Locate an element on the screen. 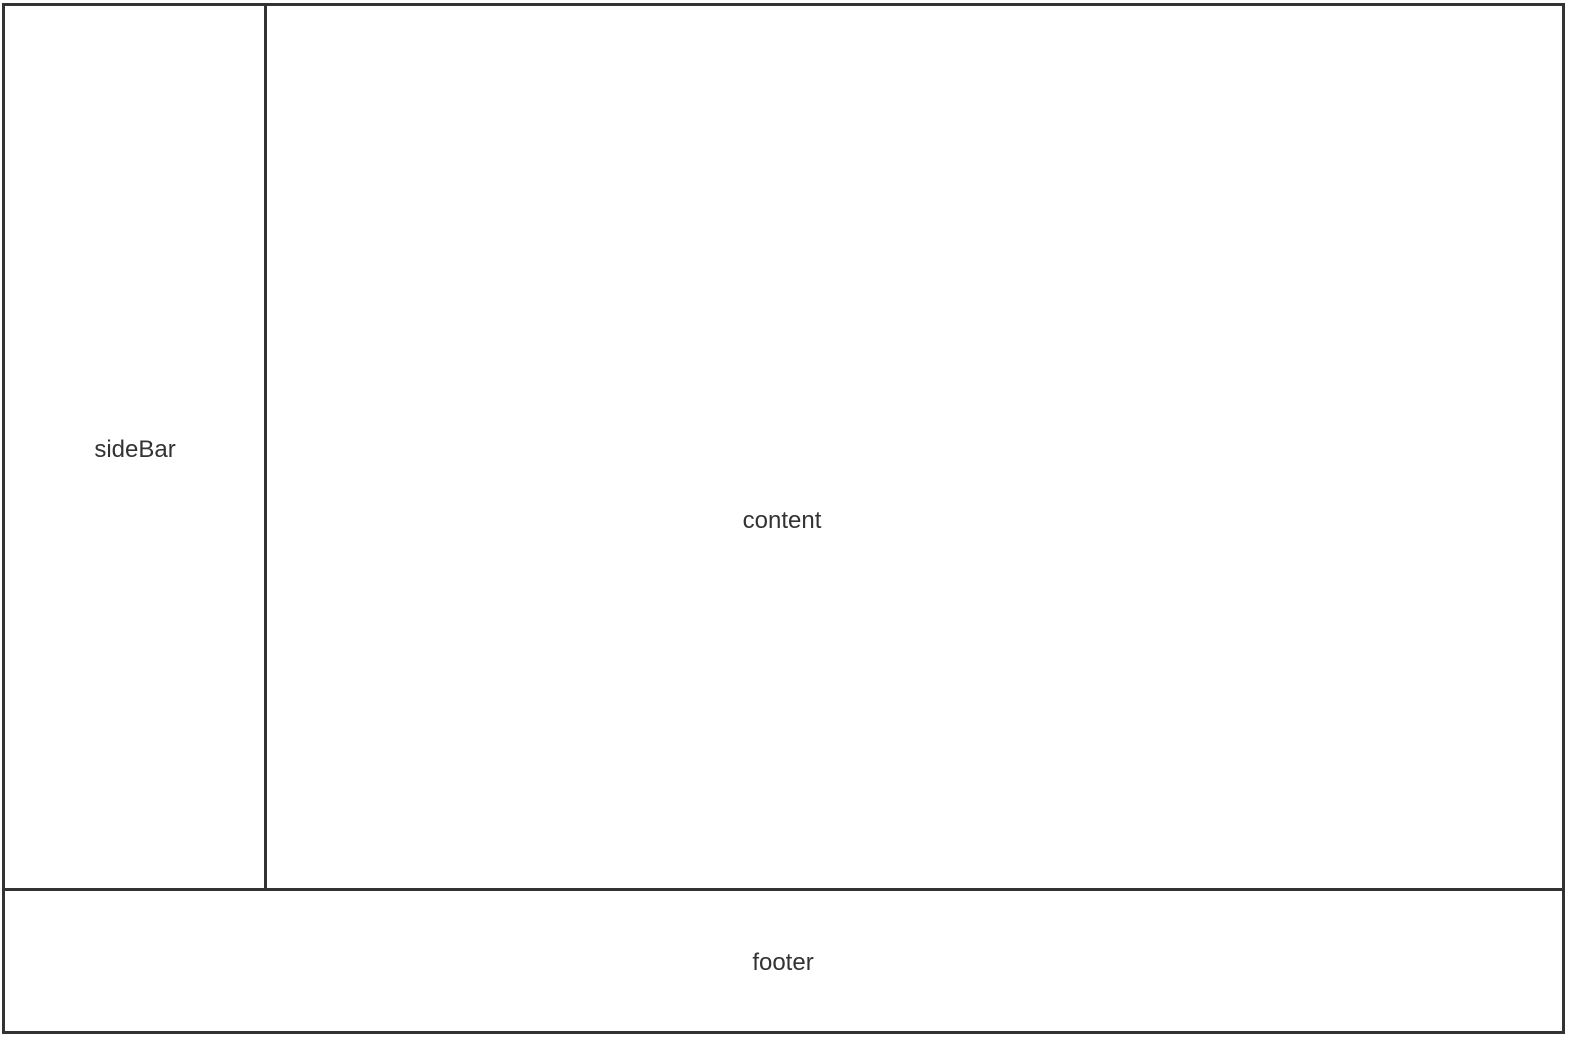  sidebar-label: sideBar is located at coordinates (135, 449).